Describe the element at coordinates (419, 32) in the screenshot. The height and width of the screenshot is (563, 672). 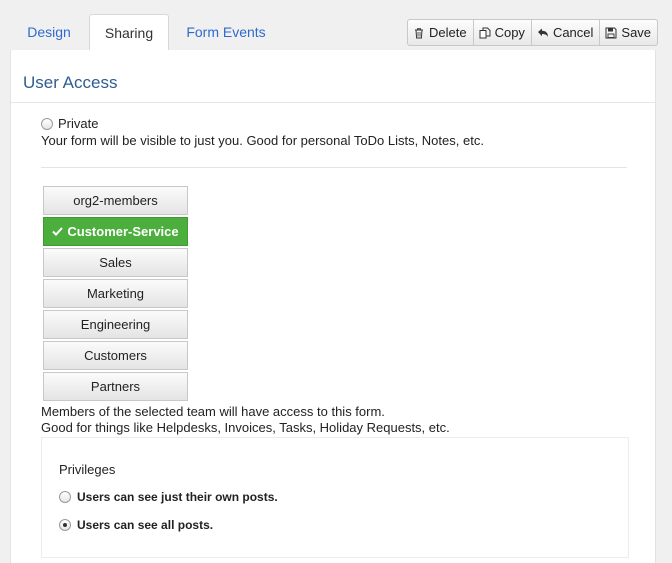
I see `trash-icon` at that location.